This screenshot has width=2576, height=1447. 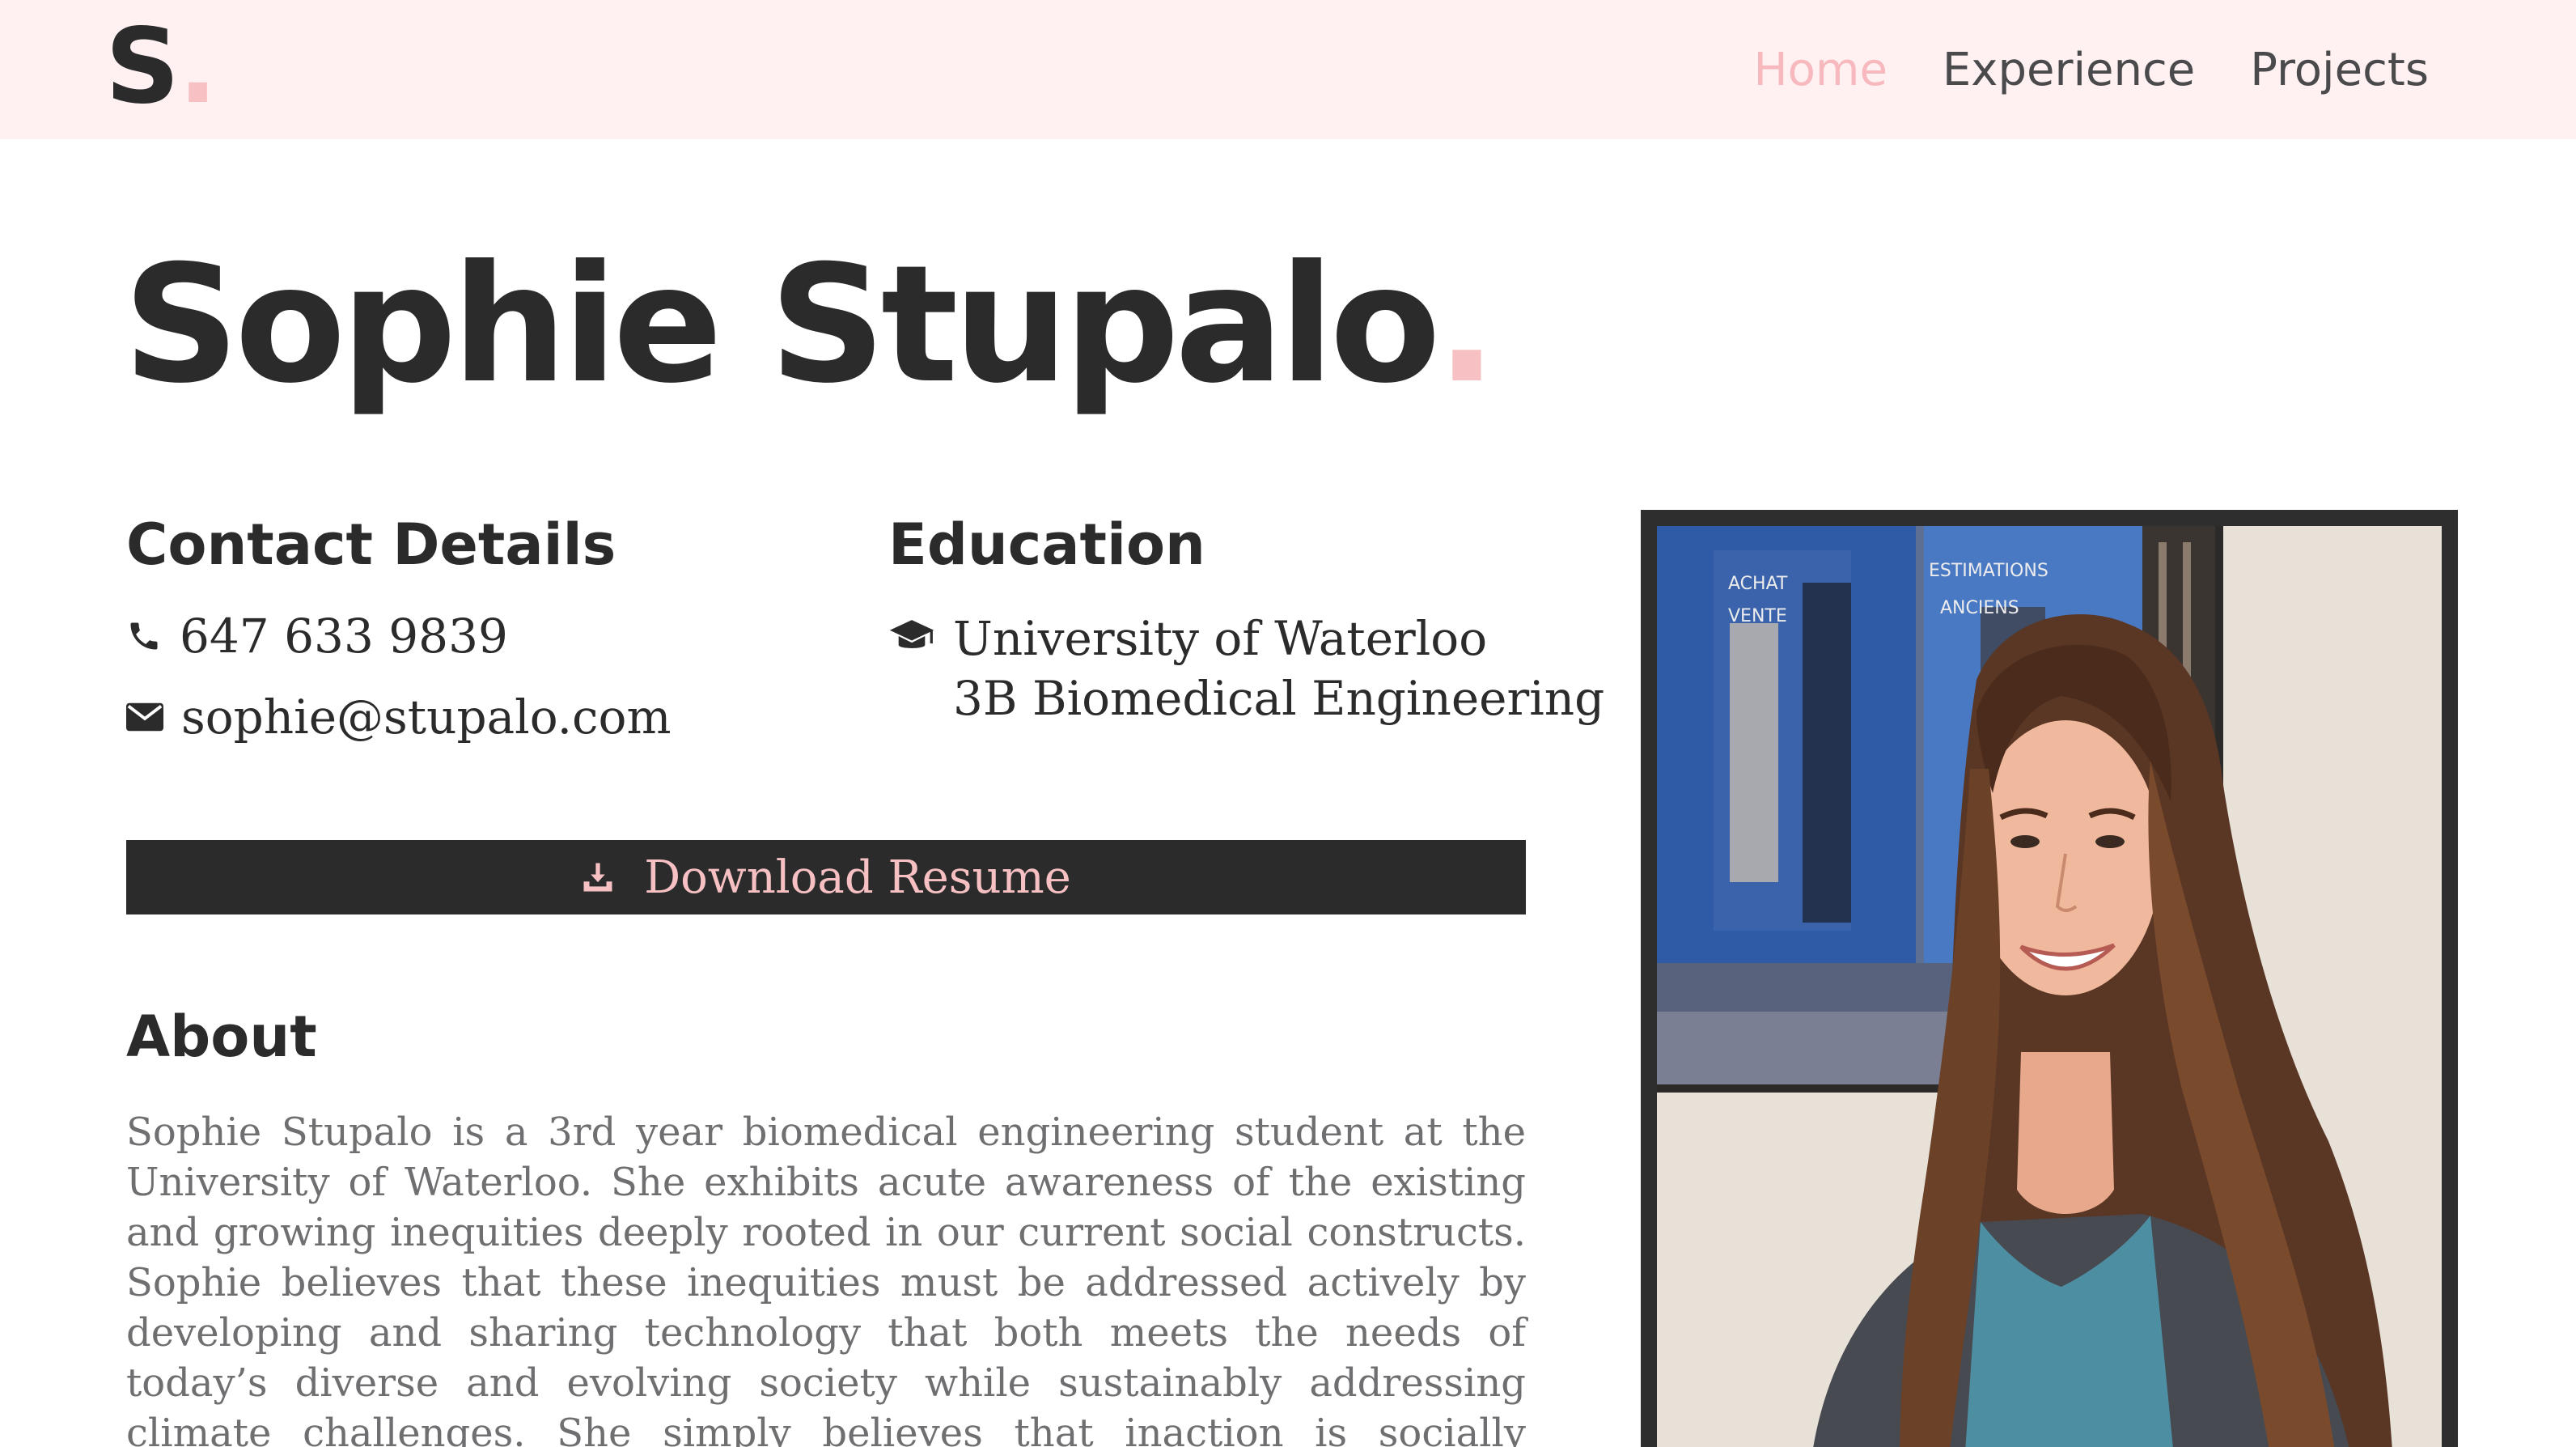 I want to click on contact-email-row: sophie@stupalo.com, so click(x=398, y=717).